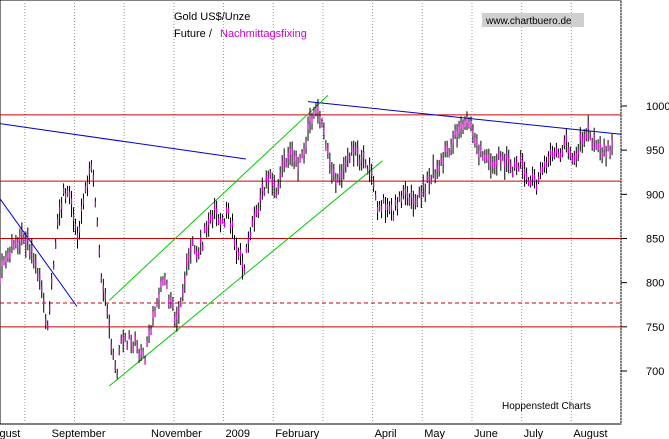 The image size is (669, 439). What do you see at coordinates (212, 17) in the screenshot?
I see `chart-title: Gold US$/Unze` at bounding box center [212, 17].